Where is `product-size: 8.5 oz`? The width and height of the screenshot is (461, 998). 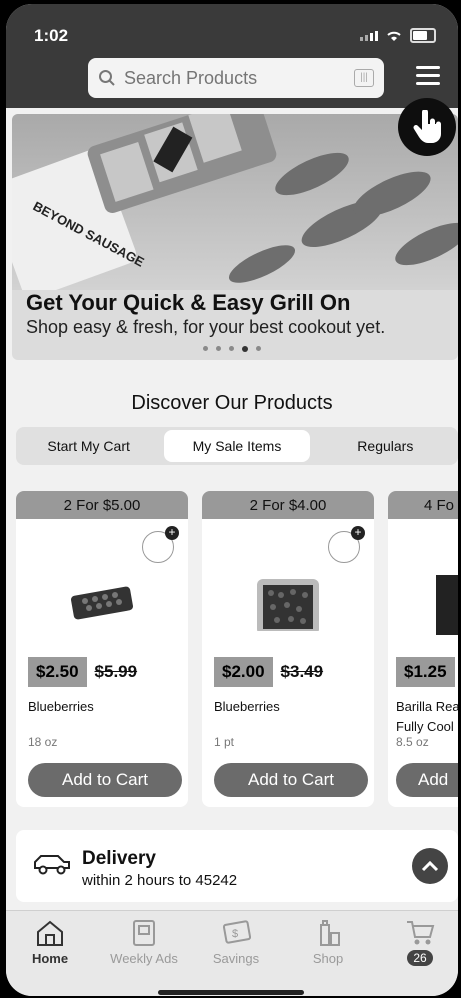 product-size: 8.5 oz is located at coordinates (412, 742).